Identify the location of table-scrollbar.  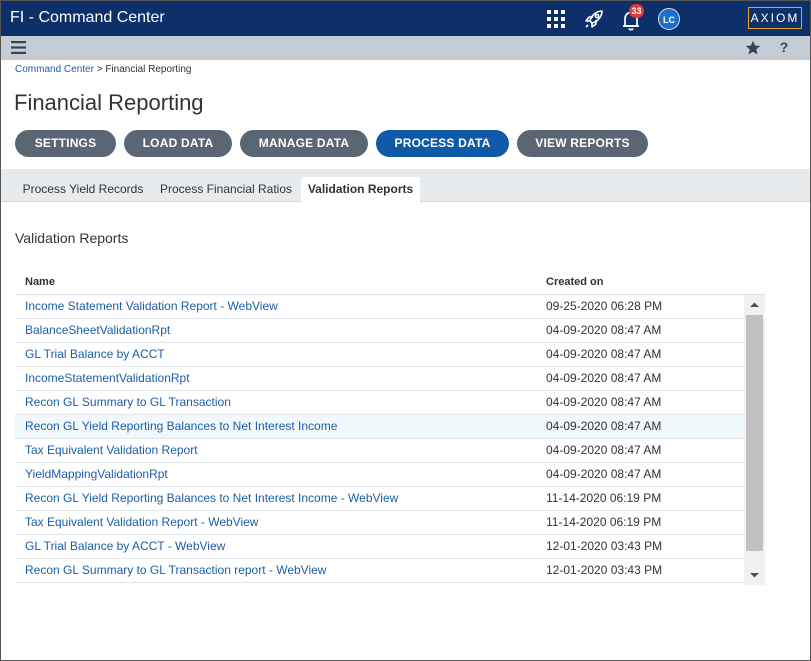
(754, 440).